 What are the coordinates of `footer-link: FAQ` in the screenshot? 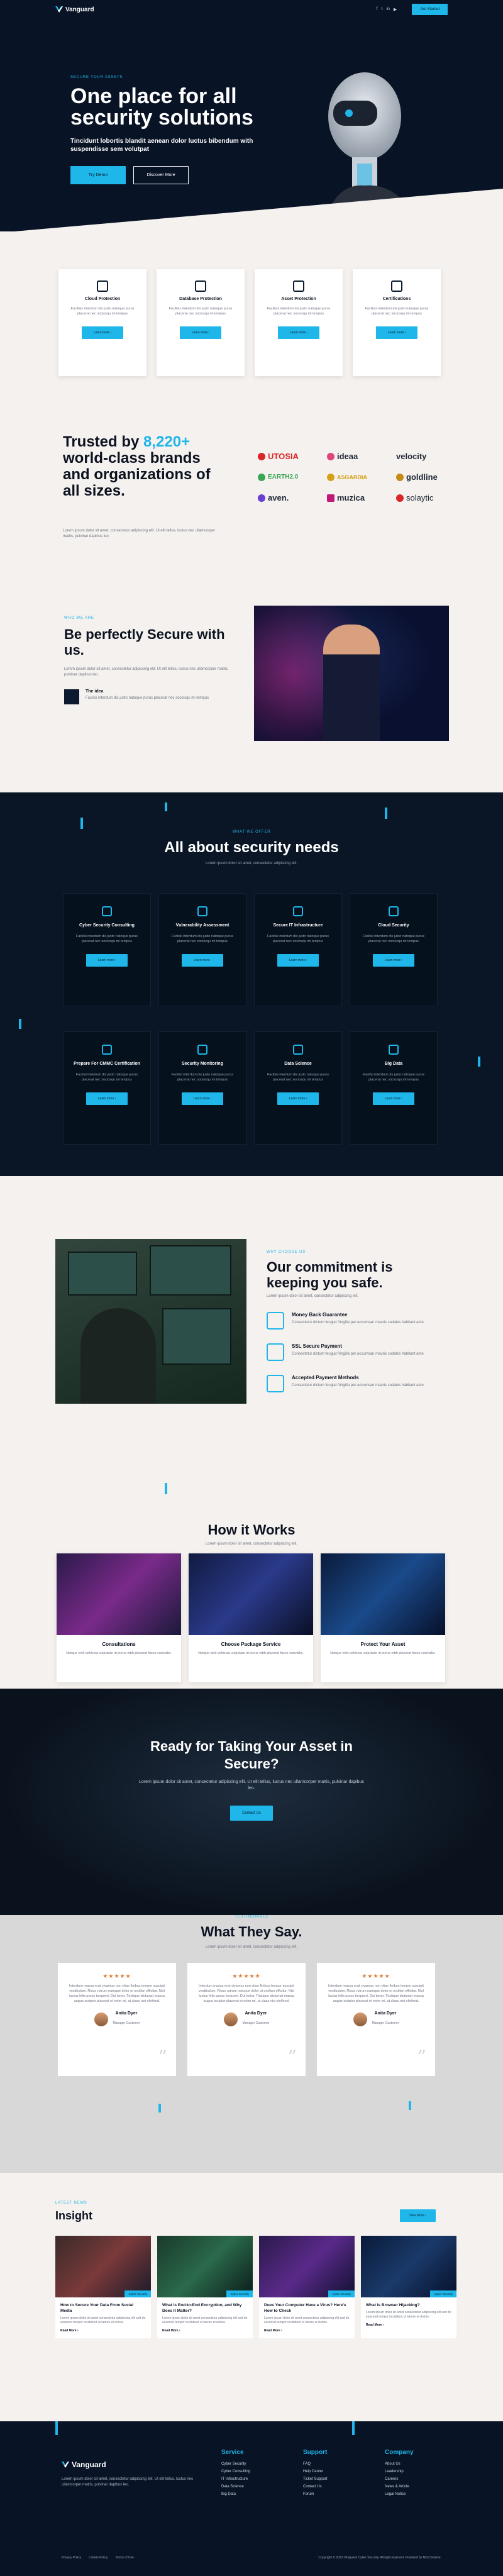 It's located at (335, 2464).